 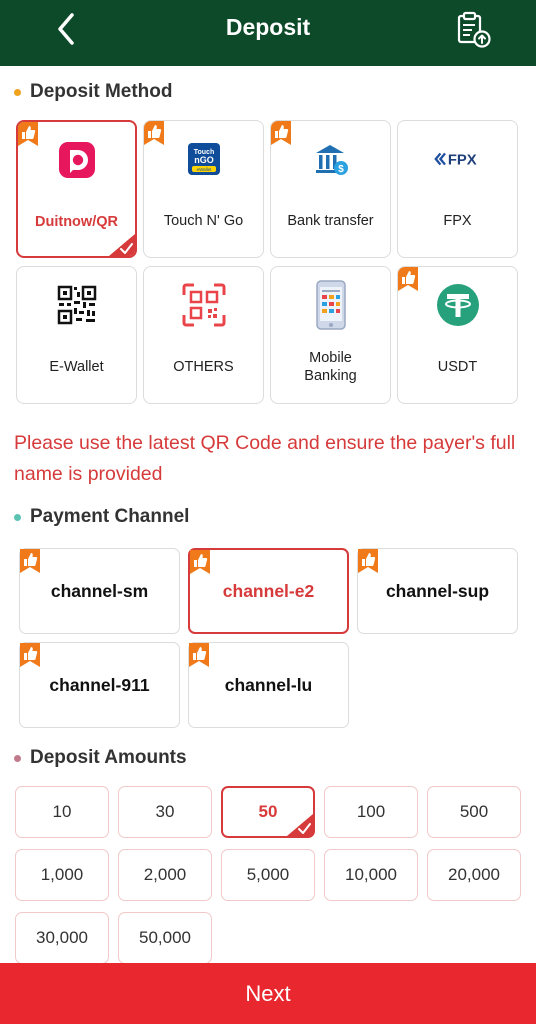 I want to click on svg-text: eWallet, so click(x=204, y=169).